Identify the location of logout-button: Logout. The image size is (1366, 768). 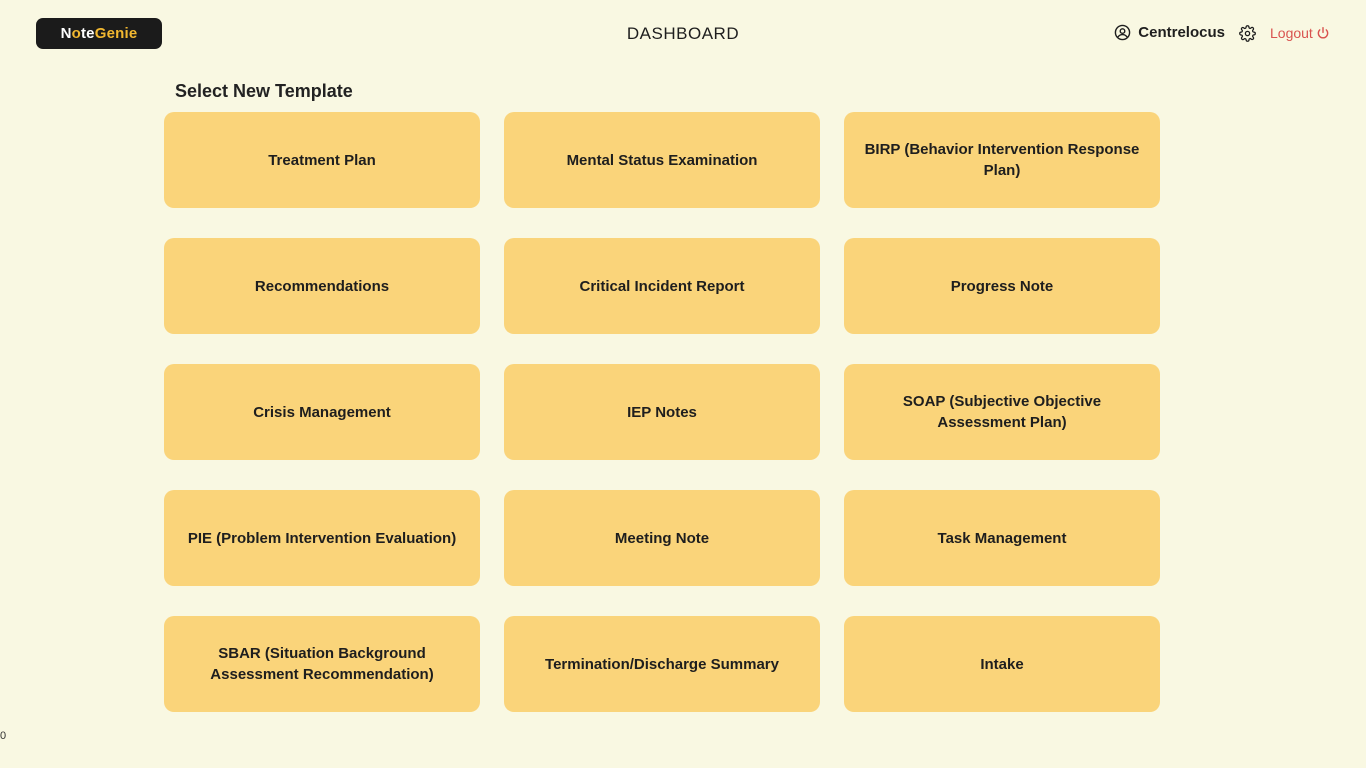
(1300, 33).